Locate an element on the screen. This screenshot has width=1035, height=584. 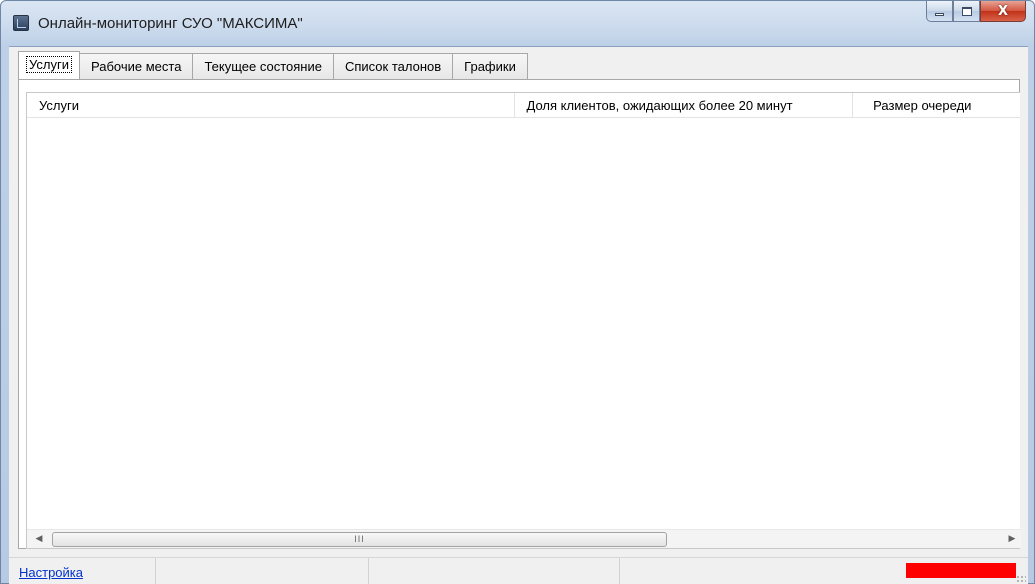
minimize-button is located at coordinates (939, 11).